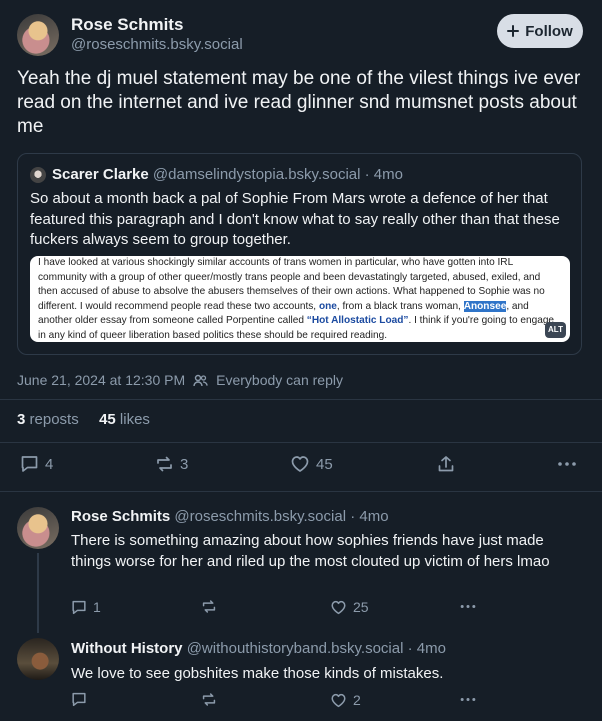  What do you see at coordinates (549, 31) in the screenshot?
I see `follow-label: Follow` at bounding box center [549, 31].